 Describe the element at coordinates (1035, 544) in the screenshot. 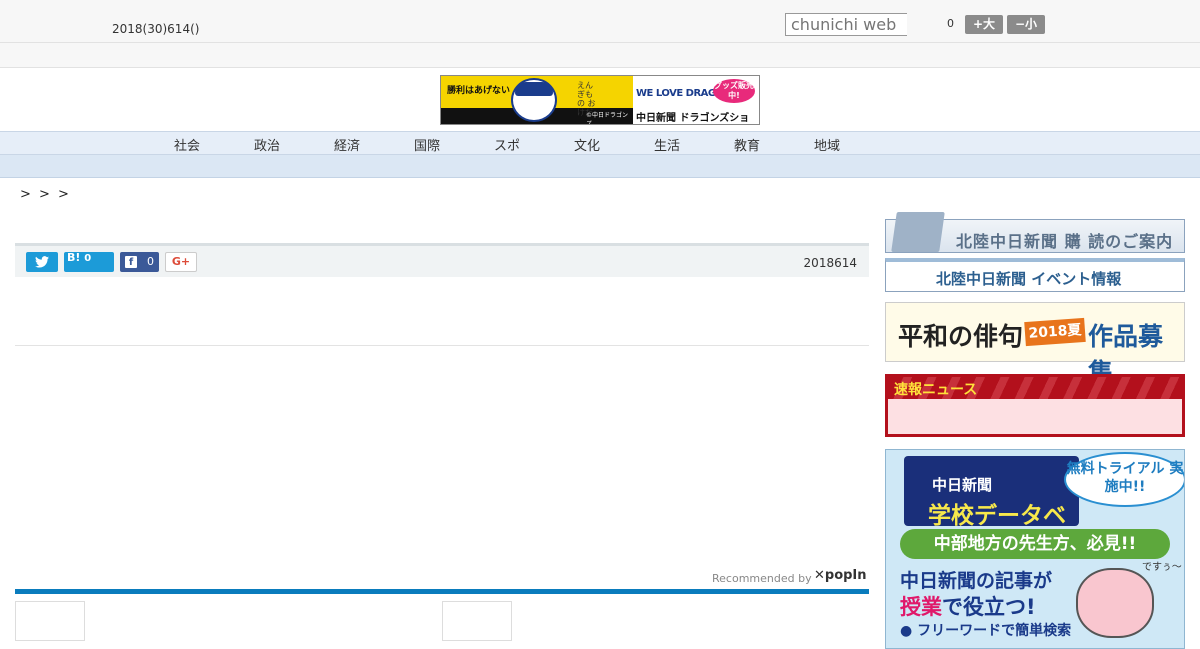

I see `teachers-banner: 中部地方の先生方、必見!!` at that location.